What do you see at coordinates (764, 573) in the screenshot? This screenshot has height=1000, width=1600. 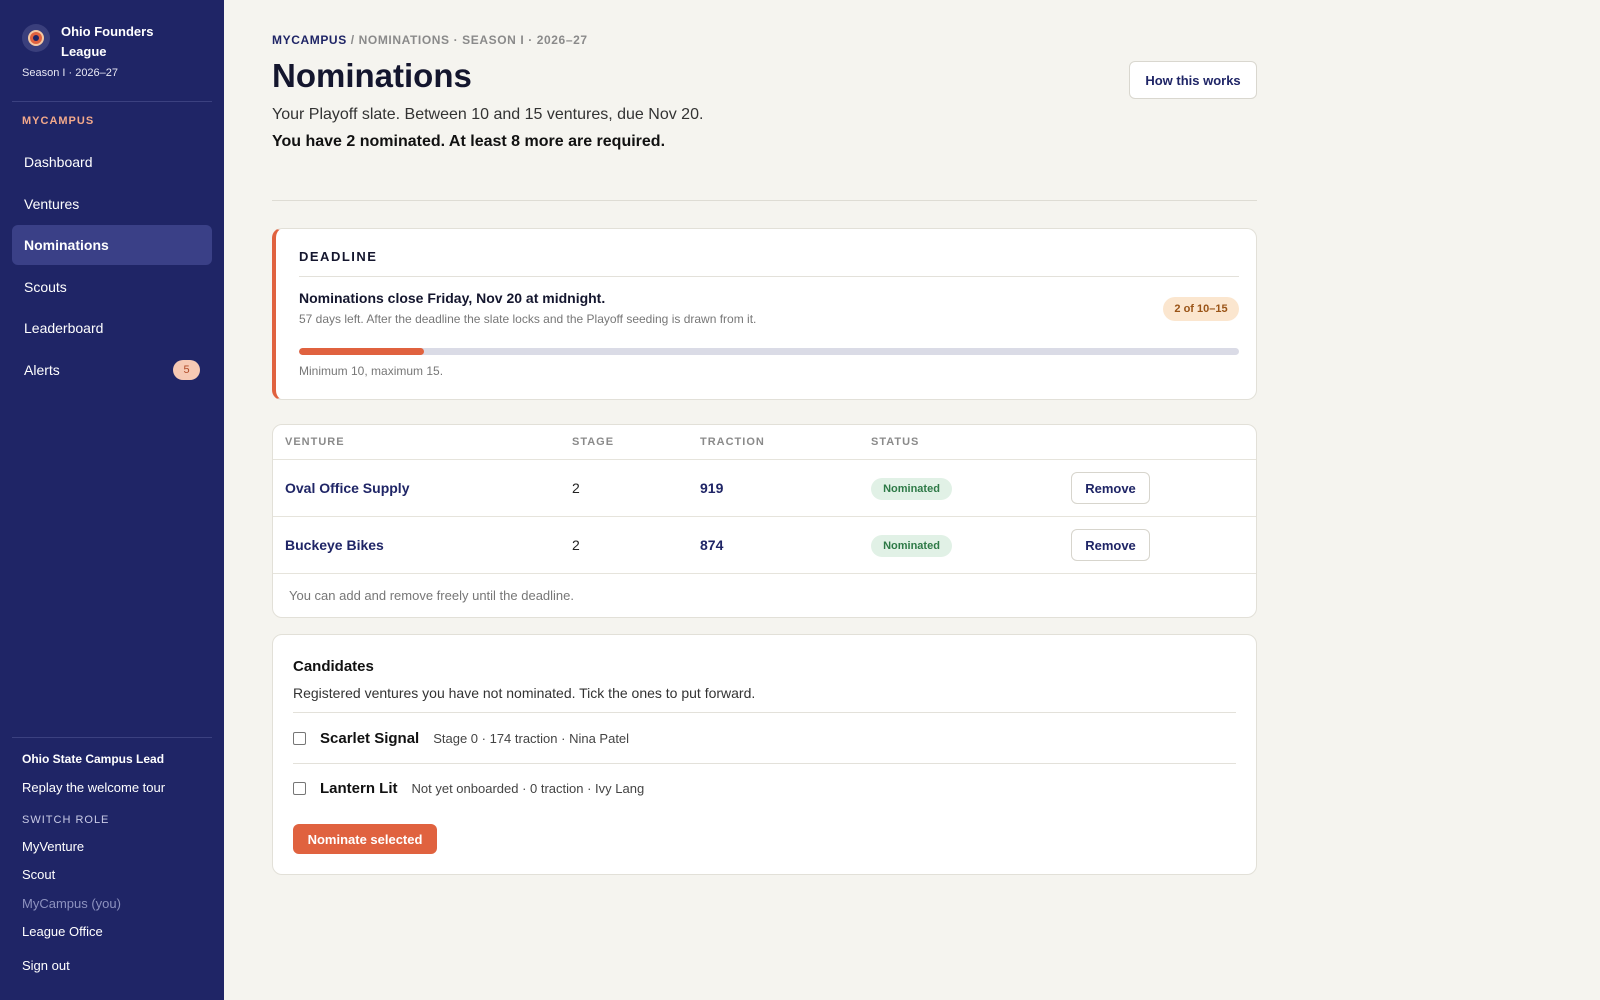 I see `table-row-divider` at bounding box center [764, 573].